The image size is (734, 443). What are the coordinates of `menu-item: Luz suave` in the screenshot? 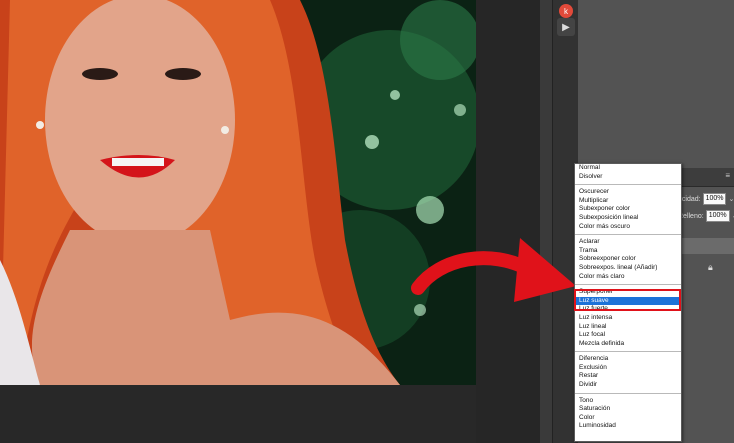 It's located at (628, 301).